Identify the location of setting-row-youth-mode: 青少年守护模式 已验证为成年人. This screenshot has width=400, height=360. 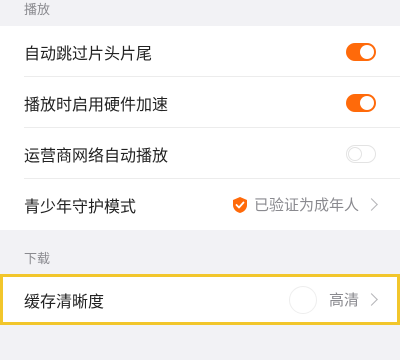
(200, 204).